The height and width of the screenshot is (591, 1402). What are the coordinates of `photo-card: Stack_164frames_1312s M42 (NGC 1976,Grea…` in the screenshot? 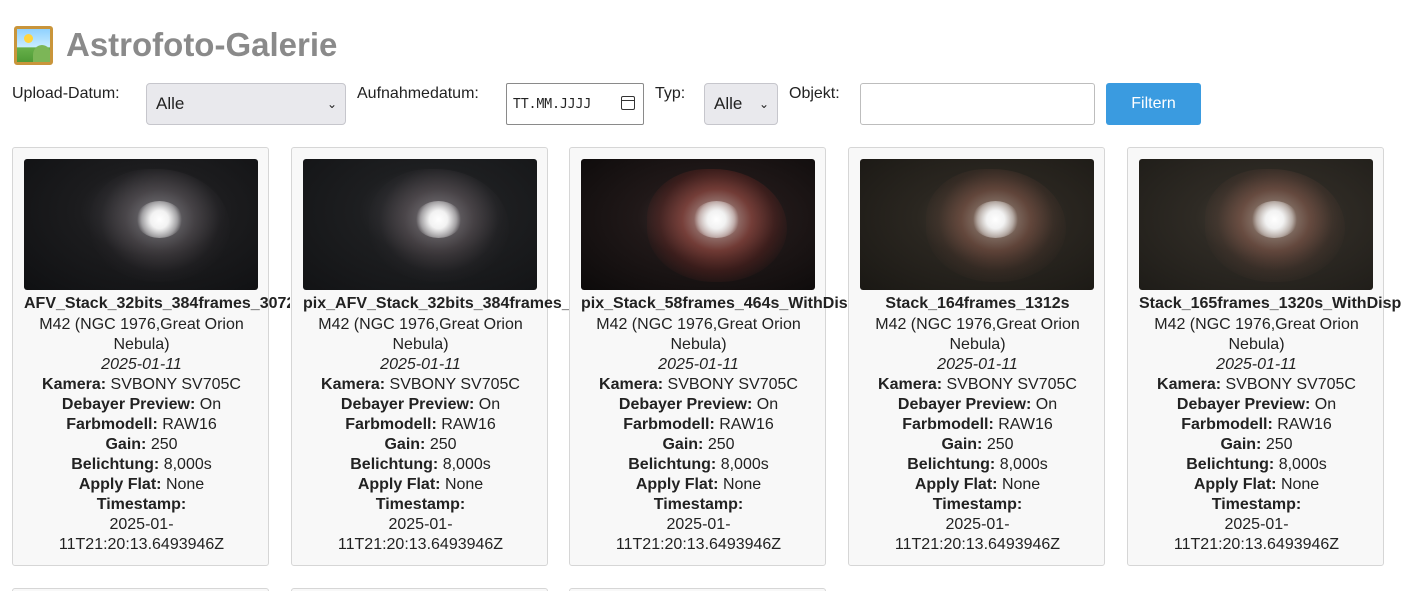 It's located at (976, 356).